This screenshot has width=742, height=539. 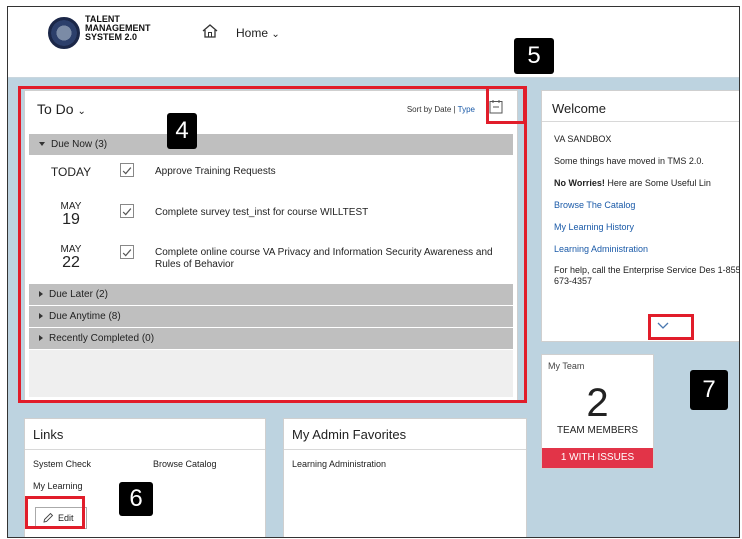 What do you see at coordinates (597, 430) in the screenshot?
I see `team-members-label: TEAM MEMBERS` at bounding box center [597, 430].